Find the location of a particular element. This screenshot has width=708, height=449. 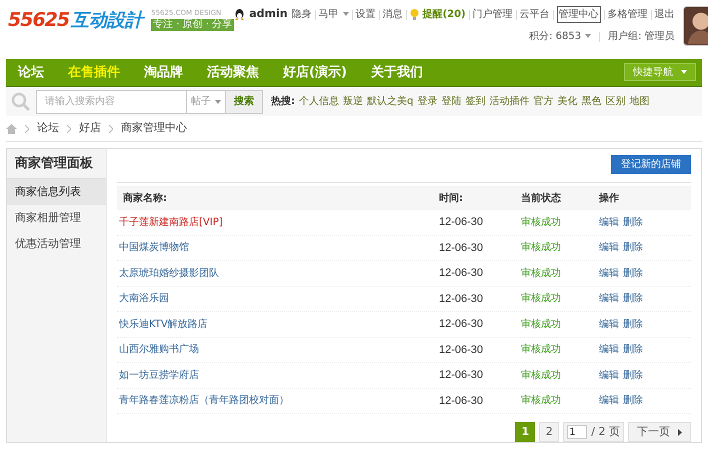

header-link: 云平台 is located at coordinates (535, 14).